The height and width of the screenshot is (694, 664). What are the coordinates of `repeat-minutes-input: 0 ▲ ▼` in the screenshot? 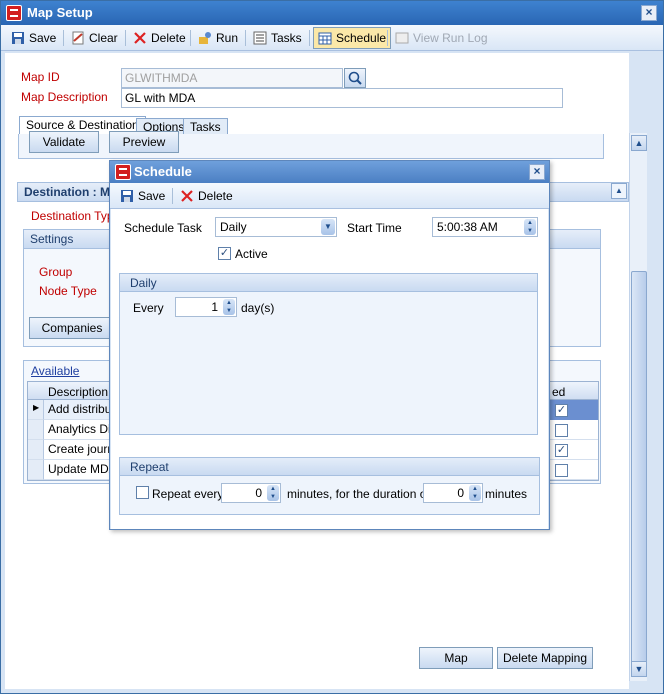 It's located at (251, 493).